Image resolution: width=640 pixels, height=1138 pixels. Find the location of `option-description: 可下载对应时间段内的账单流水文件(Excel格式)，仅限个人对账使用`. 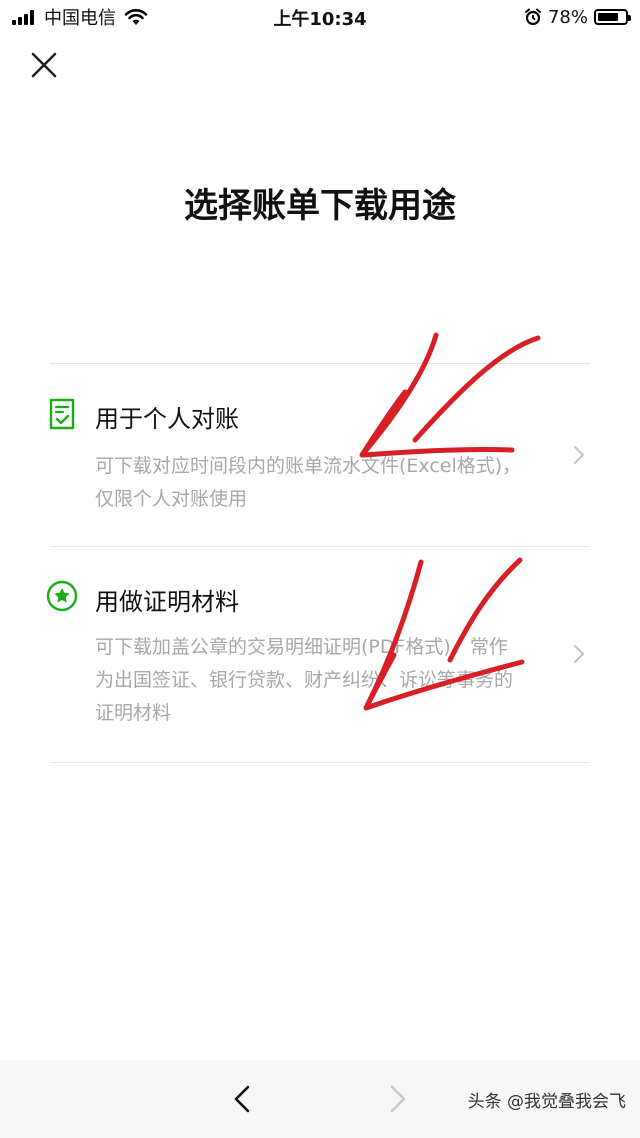

option-description: 可下载对应时间段内的账单流水文件(Excel格式)，仅限个人对账使用 is located at coordinates (308, 482).